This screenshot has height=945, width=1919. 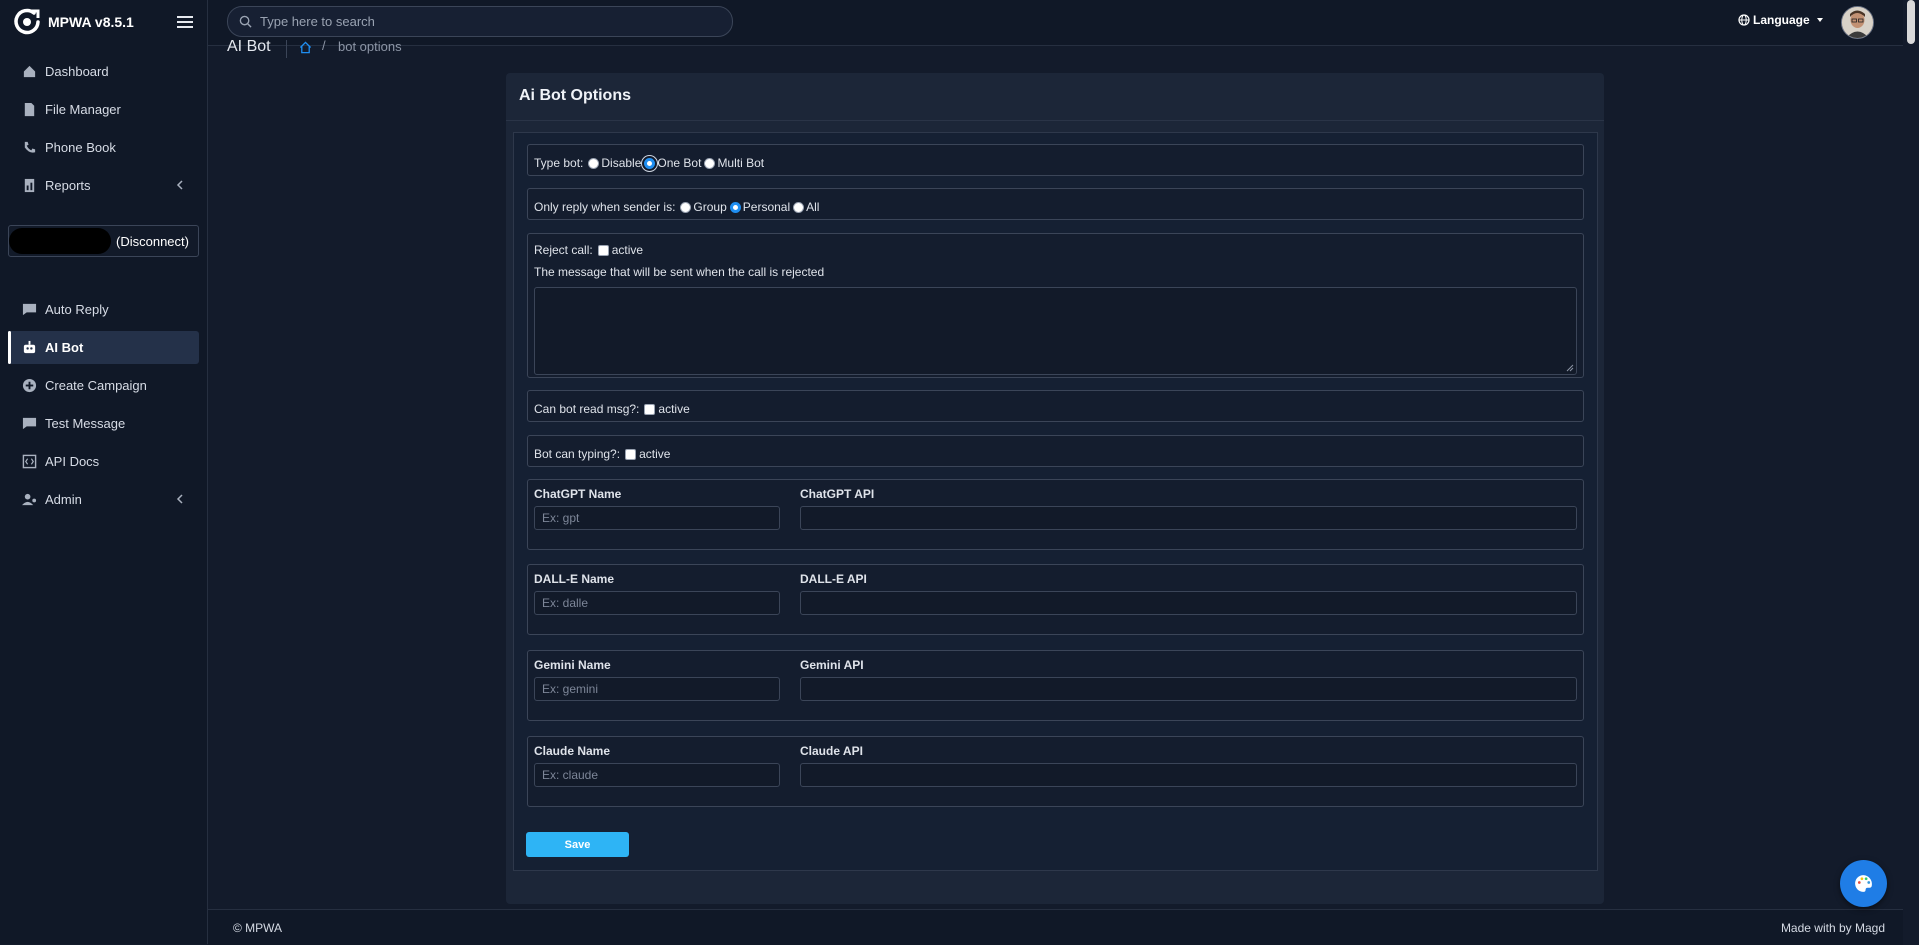 I want to click on page-scrollbar, so click(x=1911, y=472).